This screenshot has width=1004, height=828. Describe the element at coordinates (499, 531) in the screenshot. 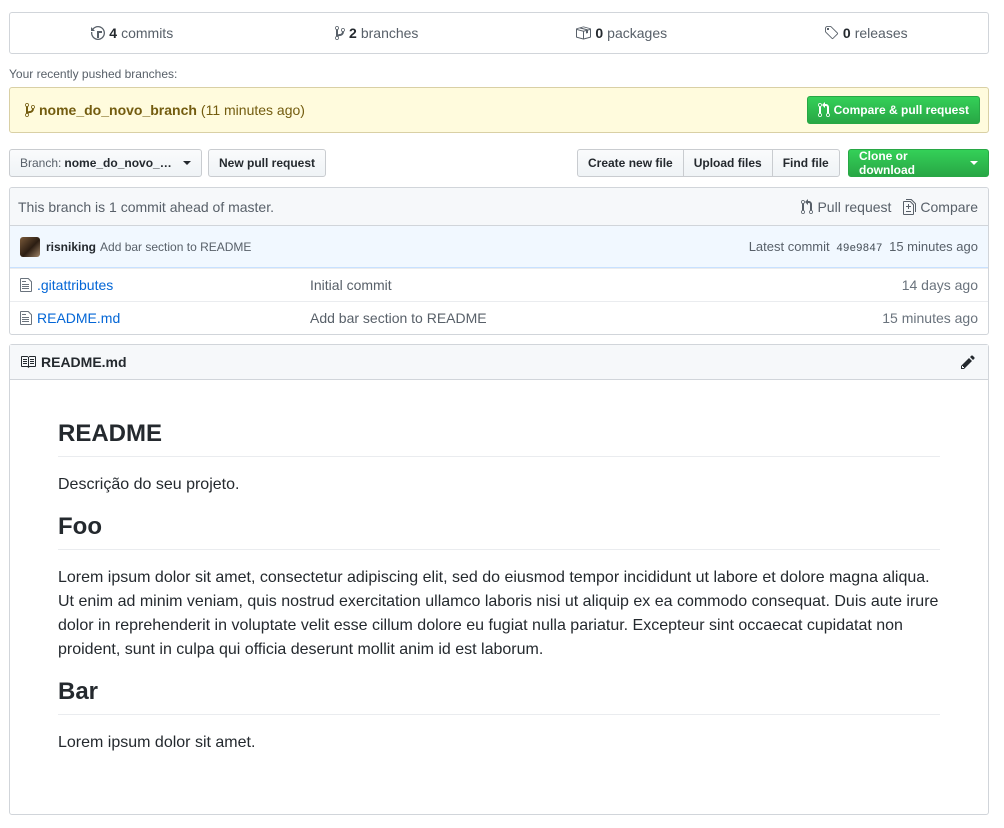

I see `readme-heading-foo: Foo` at that location.